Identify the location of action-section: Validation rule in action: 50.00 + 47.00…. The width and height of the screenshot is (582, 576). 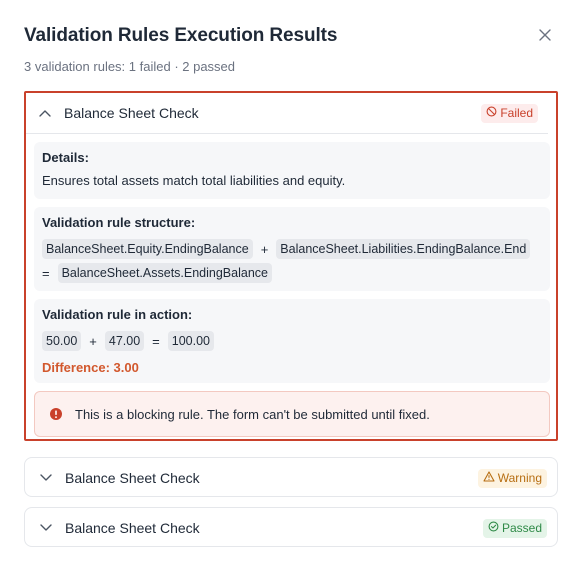
(292, 341).